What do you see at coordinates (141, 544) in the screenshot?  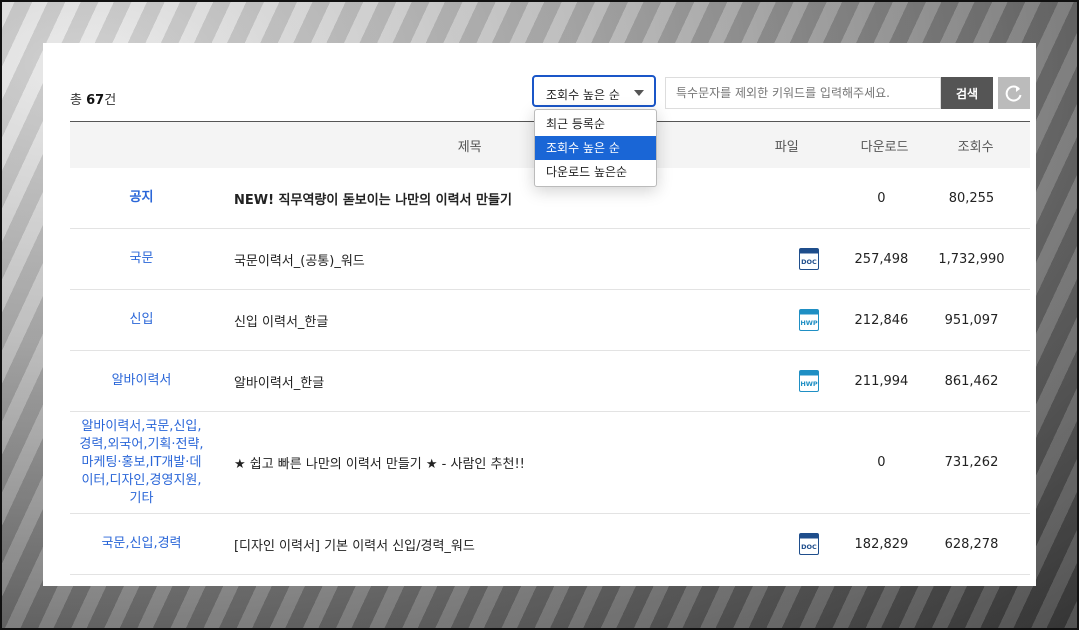 I see `row-category: 국문,신입,경력` at bounding box center [141, 544].